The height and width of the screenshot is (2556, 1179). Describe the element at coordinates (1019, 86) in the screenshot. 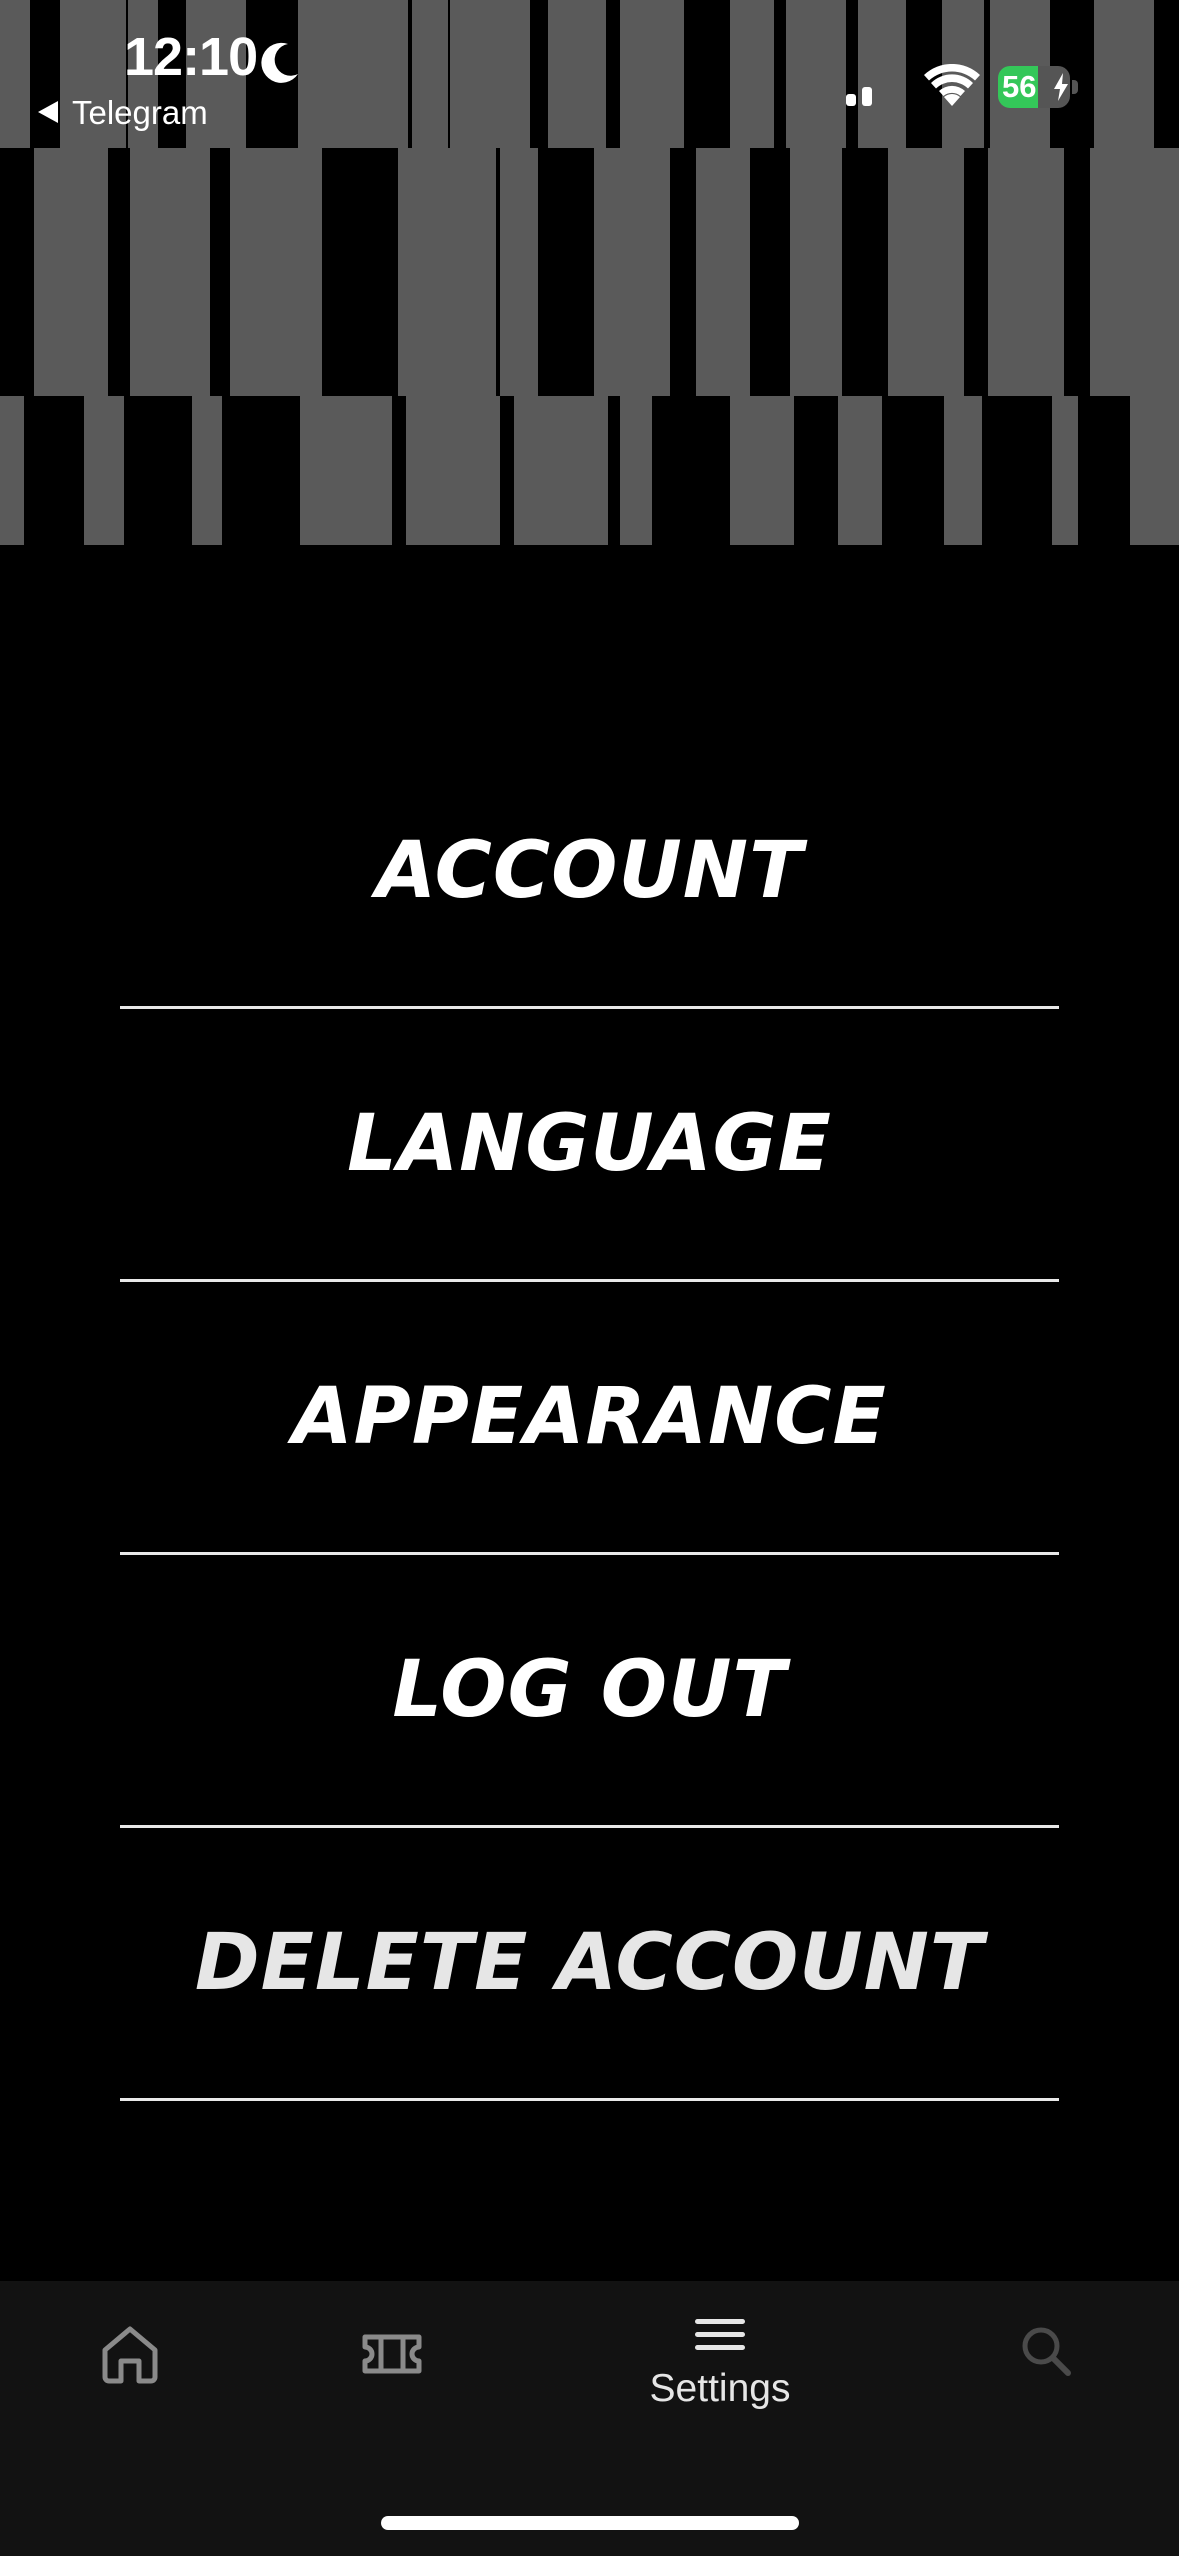

I see `battery-level: 56` at that location.